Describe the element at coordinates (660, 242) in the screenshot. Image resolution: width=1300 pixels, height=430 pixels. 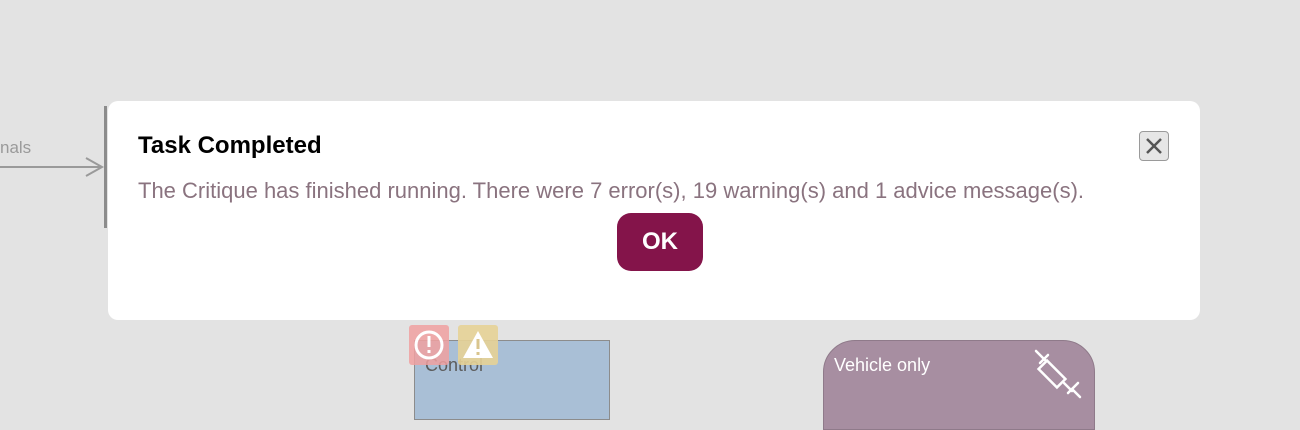
I see `ok-button: OK` at that location.